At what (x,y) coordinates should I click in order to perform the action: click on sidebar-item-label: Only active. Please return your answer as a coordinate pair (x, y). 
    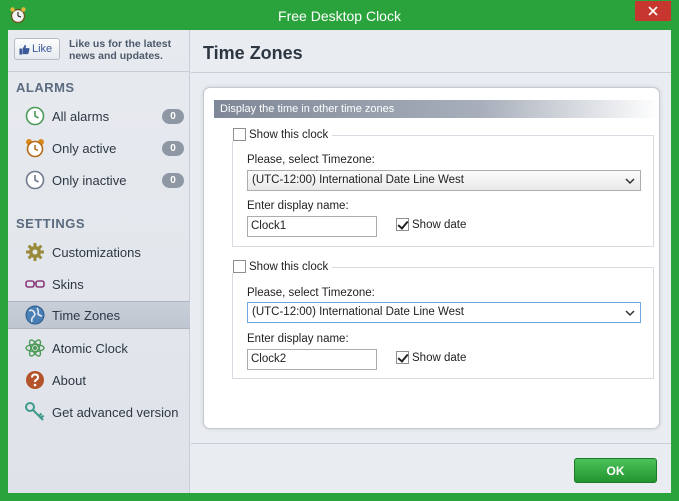
    Looking at the image, I should click on (84, 148).